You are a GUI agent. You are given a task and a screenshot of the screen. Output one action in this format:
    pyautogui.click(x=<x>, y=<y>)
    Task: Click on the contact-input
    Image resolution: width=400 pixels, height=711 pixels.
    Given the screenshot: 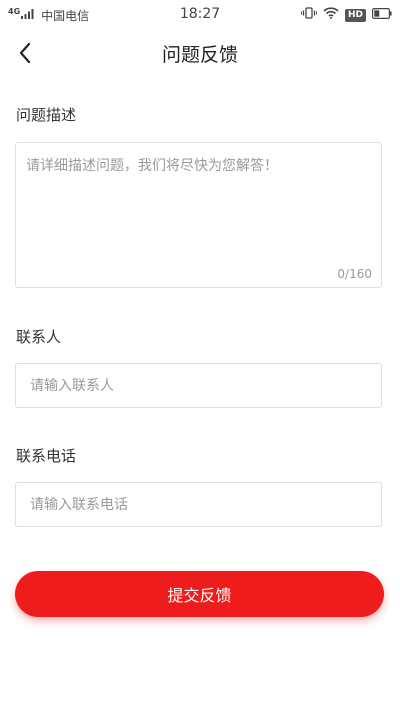 What is the action you would take?
    pyautogui.click(x=198, y=385)
    